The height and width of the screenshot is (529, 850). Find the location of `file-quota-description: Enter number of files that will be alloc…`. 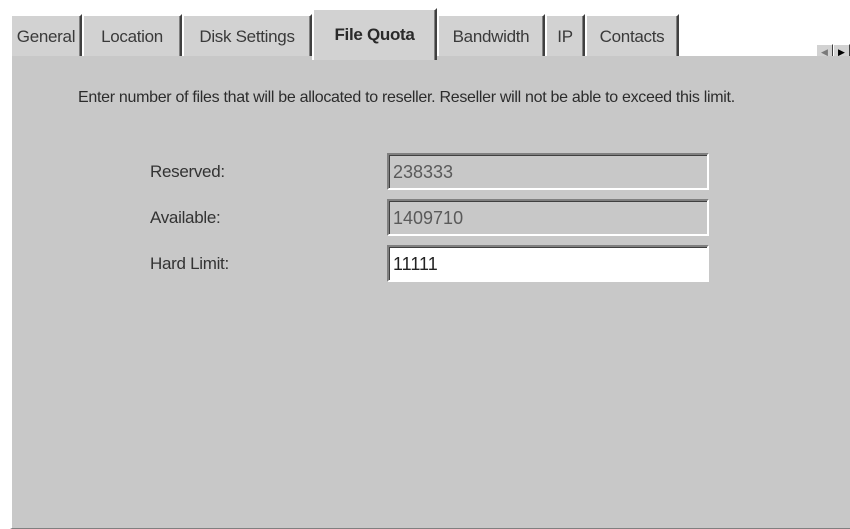

file-quota-description: Enter number of files that will be alloc… is located at coordinates (406, 97).